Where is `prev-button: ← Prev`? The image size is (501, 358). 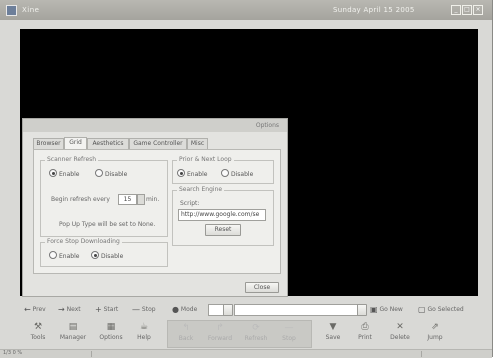
prev-button: ← Prev is located at coordinates (35, 309).